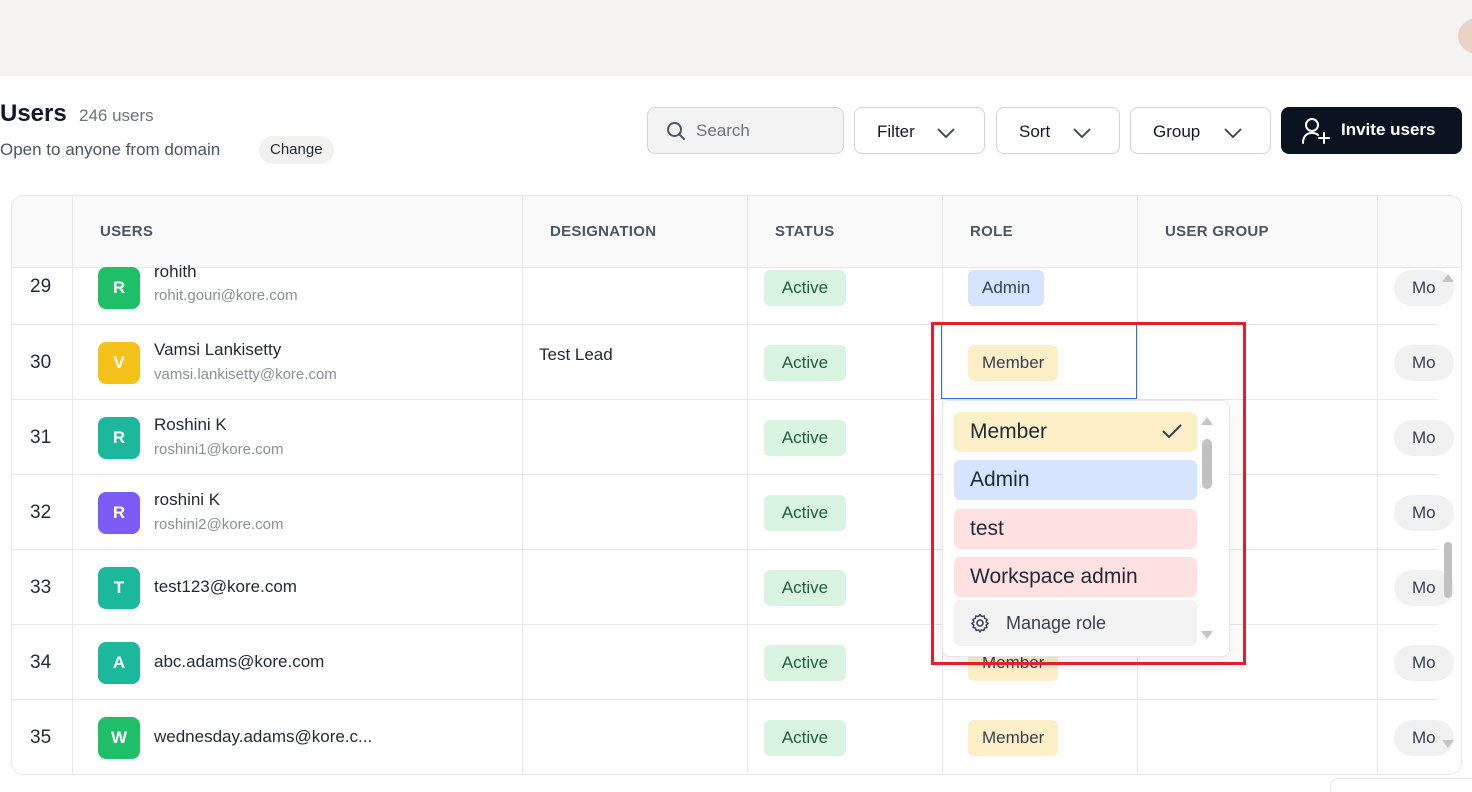 The image size is (1472, 792). What do you see at coordinates (919, 130) in the screenshot?
I see `filter-button: Filter` at bounding box center [919, 130].